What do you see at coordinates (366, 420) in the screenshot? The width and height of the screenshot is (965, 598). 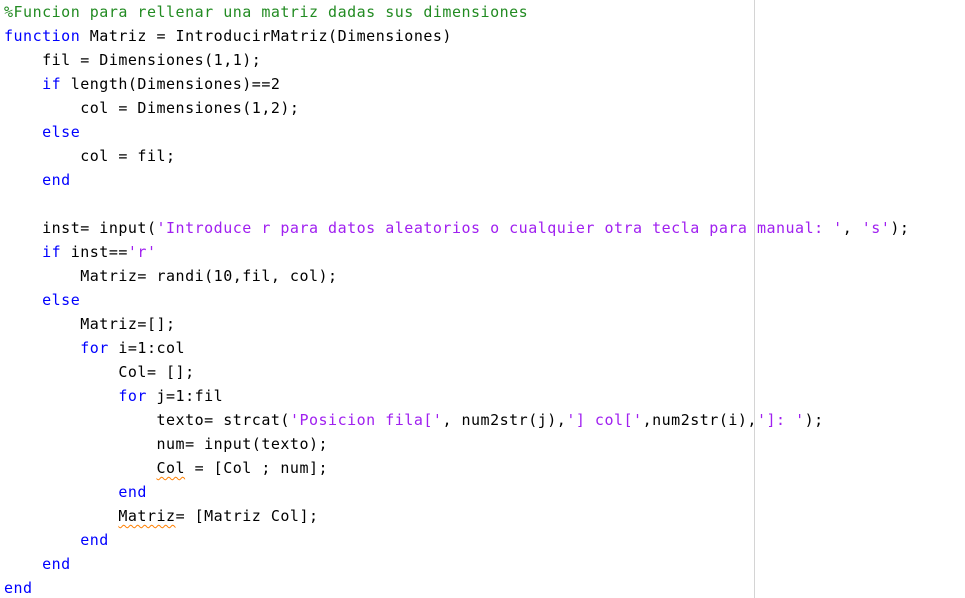 I see `code-string: 'Posicion fila['` at bounding box center [366, 420].